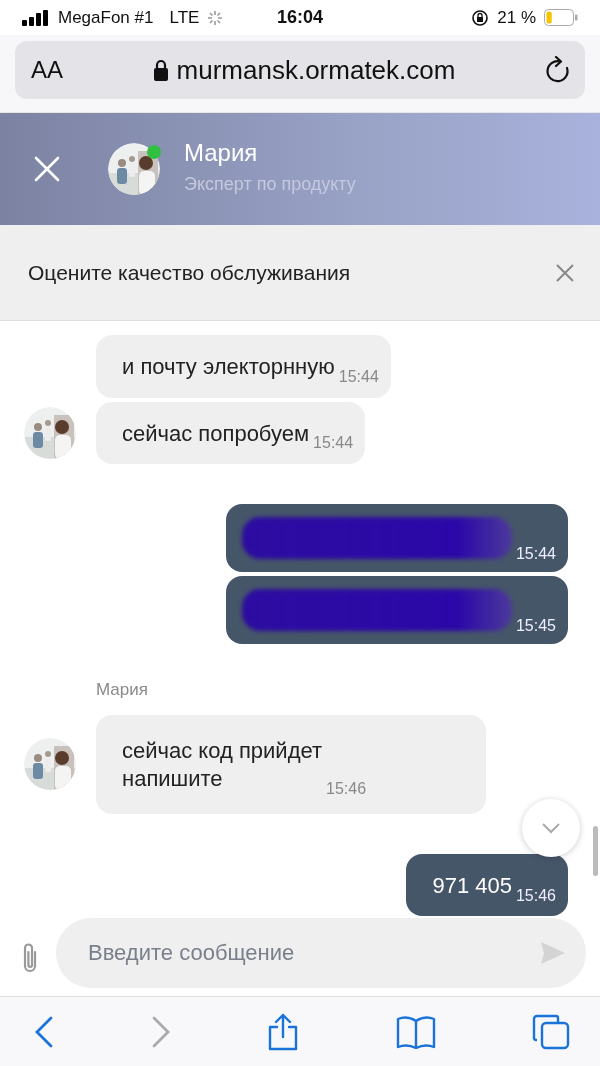  I want to click on clock-time: 16:04, so click(300, 17).